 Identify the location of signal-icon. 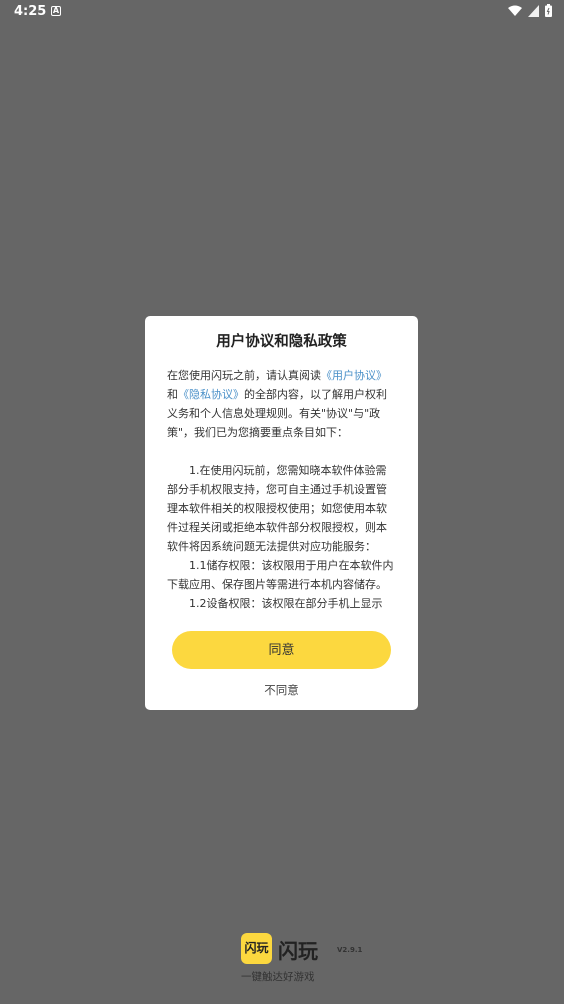
(533, 10).